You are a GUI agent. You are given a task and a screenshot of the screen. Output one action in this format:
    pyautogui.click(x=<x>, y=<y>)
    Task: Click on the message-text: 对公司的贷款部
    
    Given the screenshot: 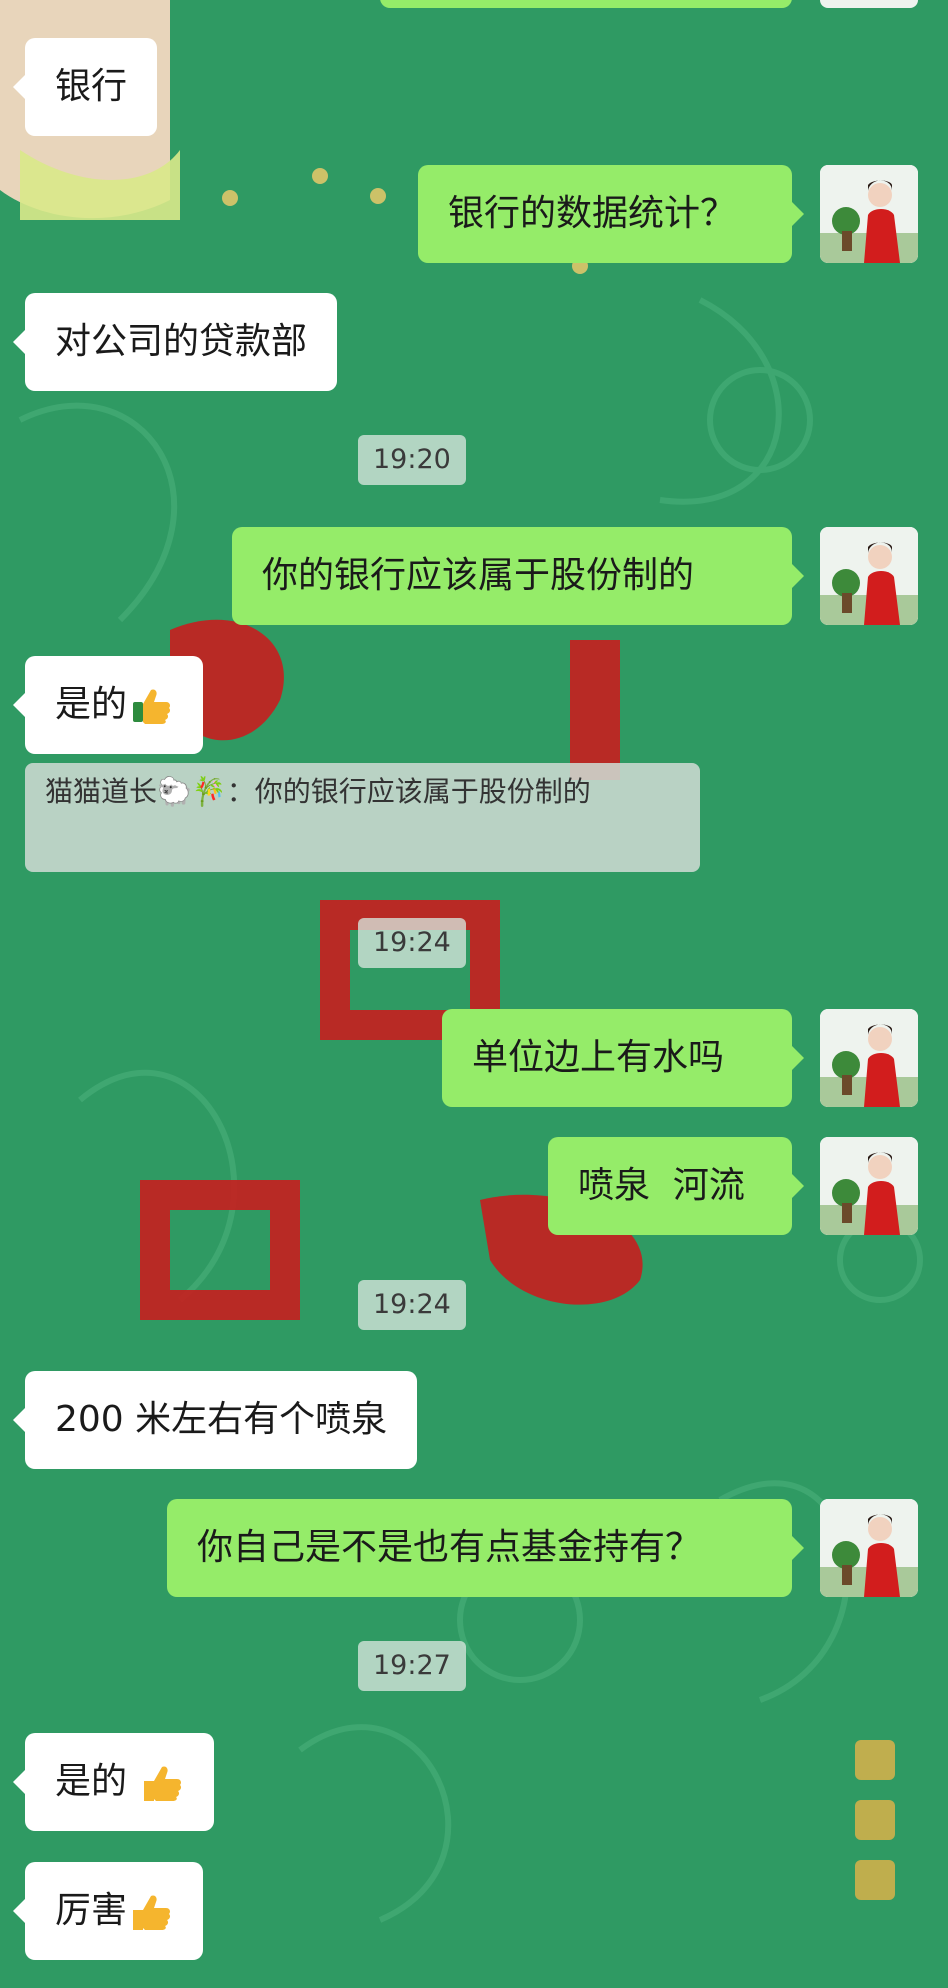 What is the action you would take?
    pyautogui.click(x=181, y=341)
    